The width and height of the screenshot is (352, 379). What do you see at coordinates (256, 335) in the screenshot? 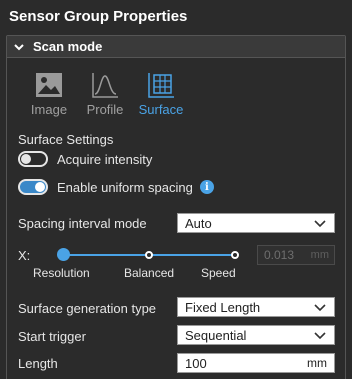
I see `start-trigger-select: Sequential` at bounding box center [256, 335].